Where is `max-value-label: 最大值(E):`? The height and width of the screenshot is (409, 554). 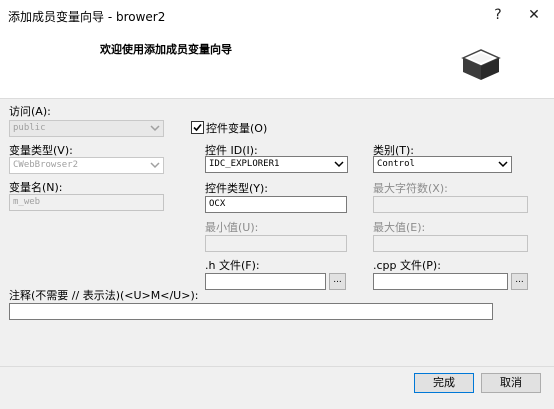 max-value-label: 最大值(E): is located at coordinates (399, 227).